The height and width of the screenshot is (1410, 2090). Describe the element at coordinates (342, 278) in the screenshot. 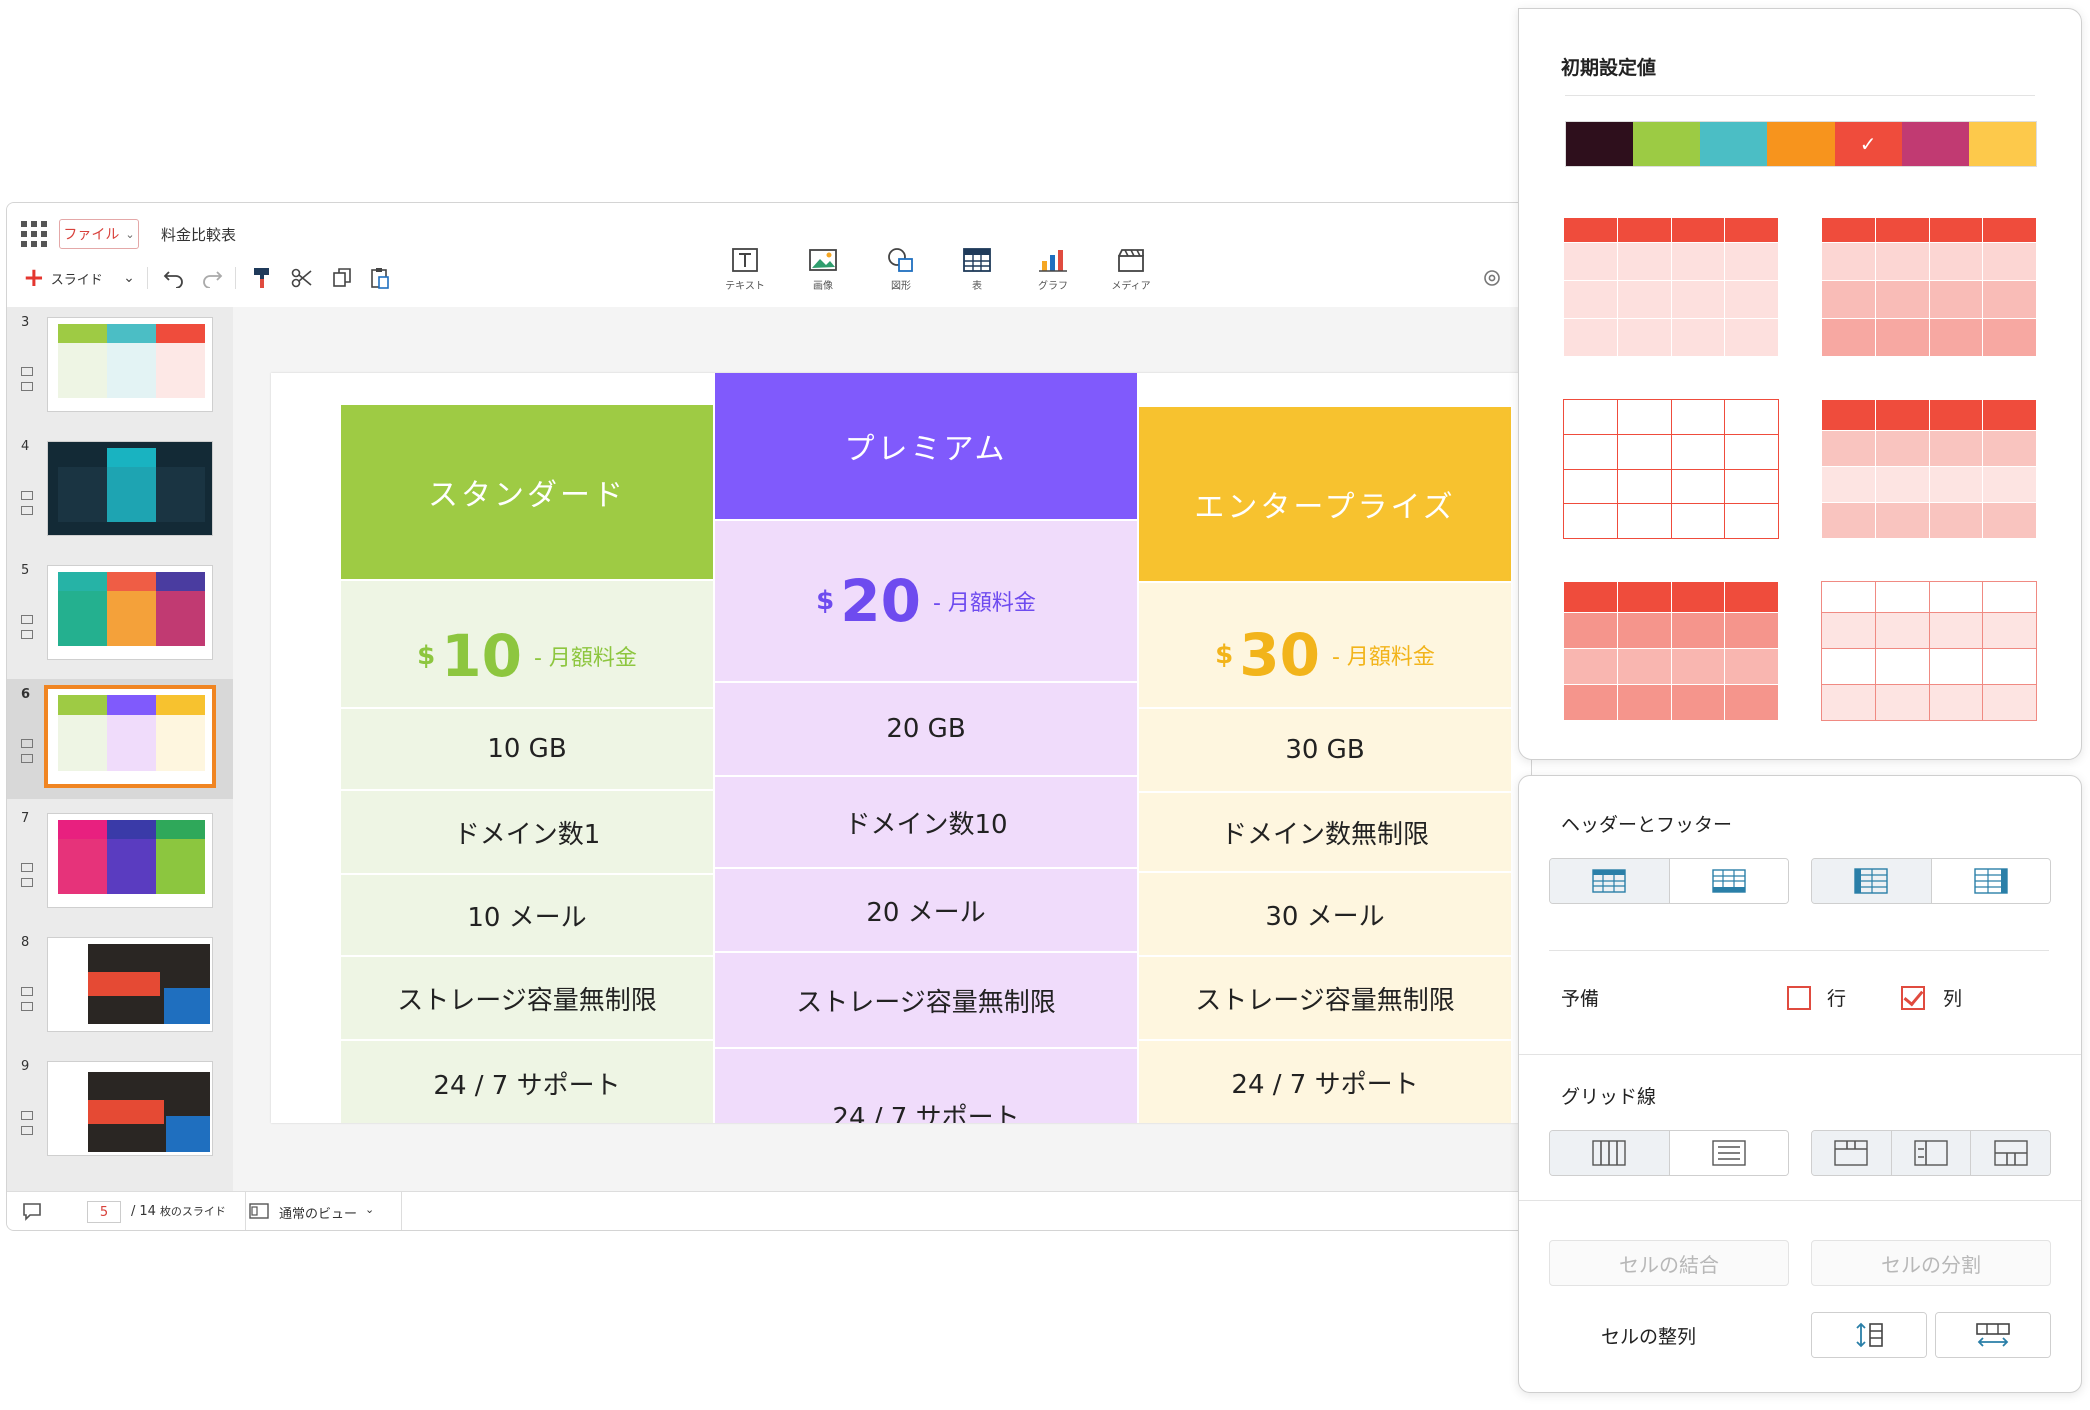

I see `copy-icon` at that location.